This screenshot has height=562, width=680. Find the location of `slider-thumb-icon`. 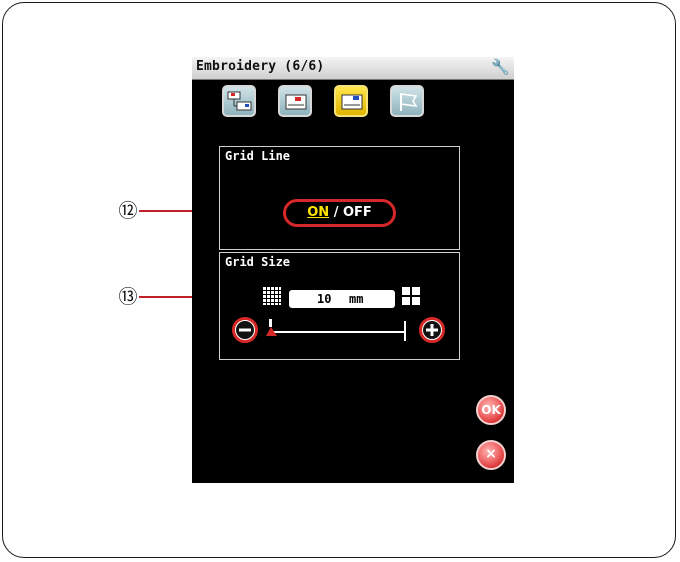

slider-thumb-icon is located at coordinates (272, 328).